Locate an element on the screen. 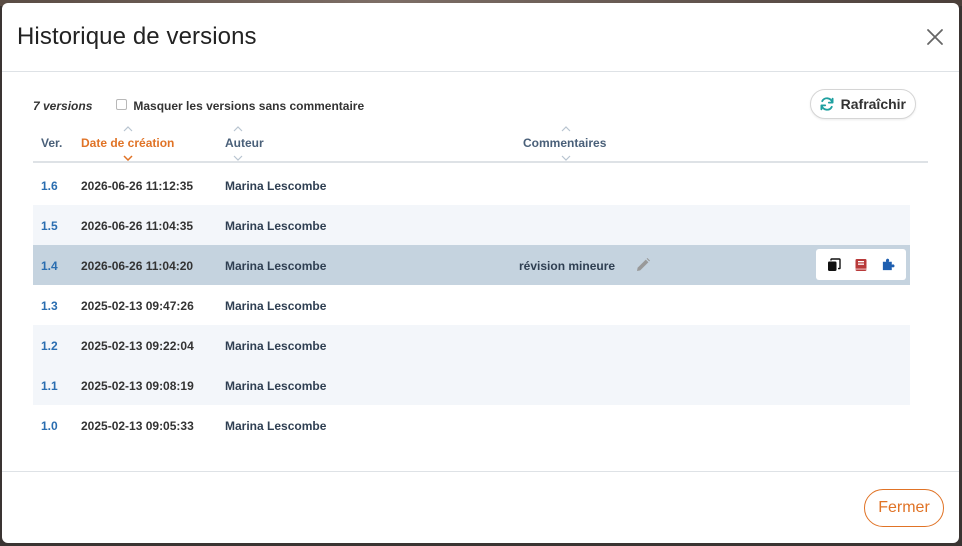  column-header-comments: Commentaires is located at coordinates (568, 143).